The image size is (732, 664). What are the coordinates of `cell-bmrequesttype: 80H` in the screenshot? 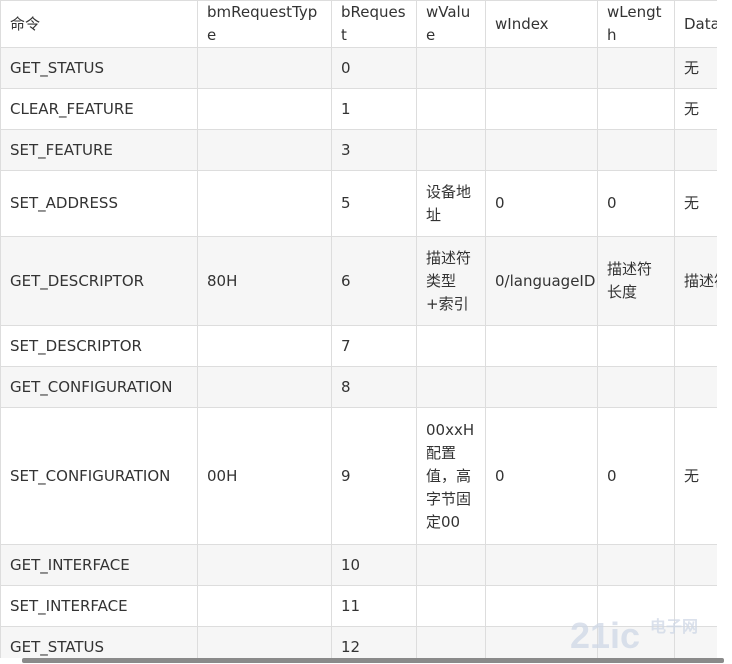 It's located at (264, 281).